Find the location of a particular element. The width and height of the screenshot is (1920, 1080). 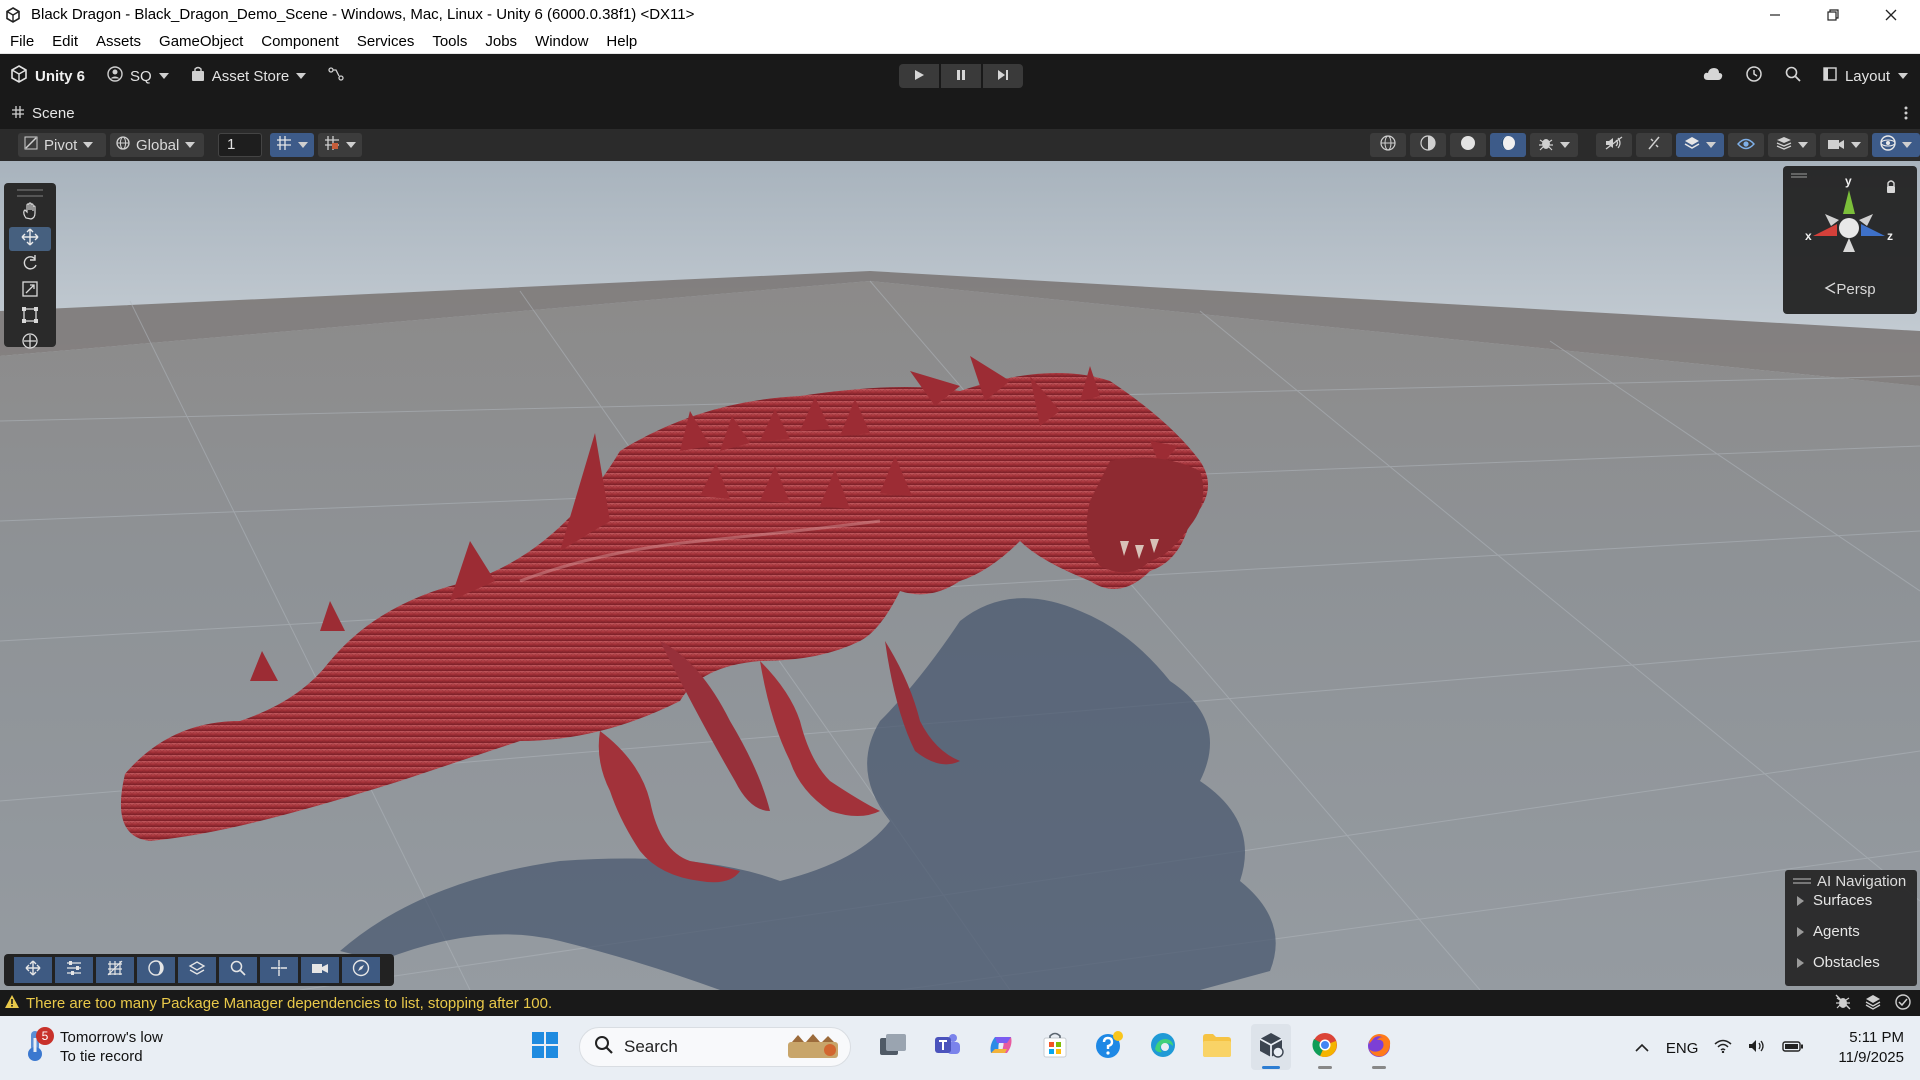

clock: 5:11 PM 11/9/2025 is located at coordinates (1871, 1048).